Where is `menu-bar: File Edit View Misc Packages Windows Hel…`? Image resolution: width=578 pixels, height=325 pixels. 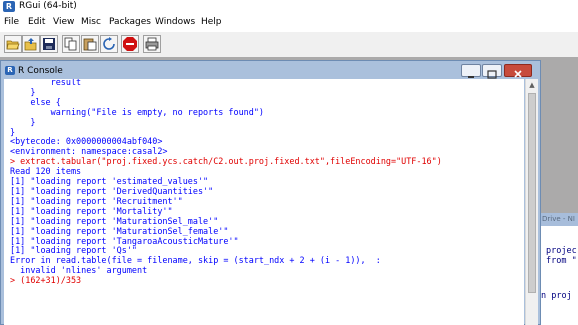 menu-bar: File Edit View Misc Packages Windows Hel… is located at coordinates (289, 23).